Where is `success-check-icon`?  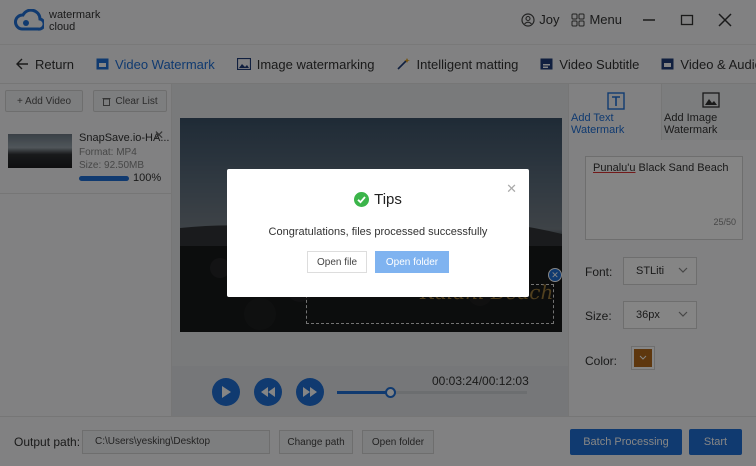 success-check-icon is located at coordinates (362, 199).